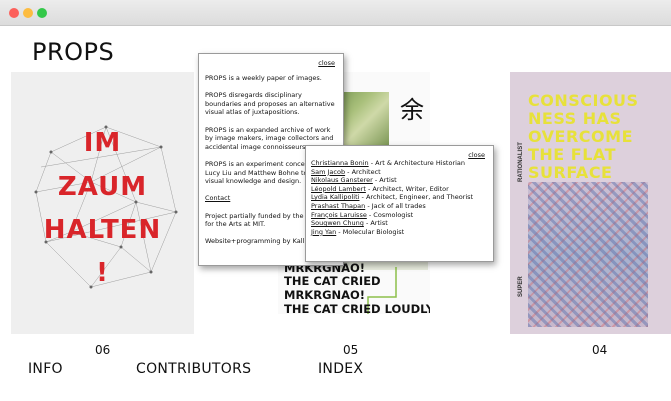 Image resolution: width=671 pixels, height=401 pixels. What do you see at coordinates (399, 172) in the screenshot?
I see `contributor-row: Sam Jacob - Architect` at bounding box center [399, 172].